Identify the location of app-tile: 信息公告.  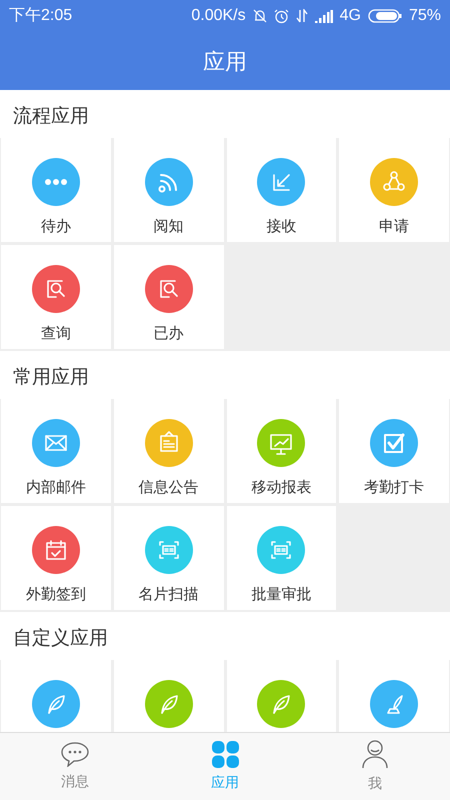
(169, 451).